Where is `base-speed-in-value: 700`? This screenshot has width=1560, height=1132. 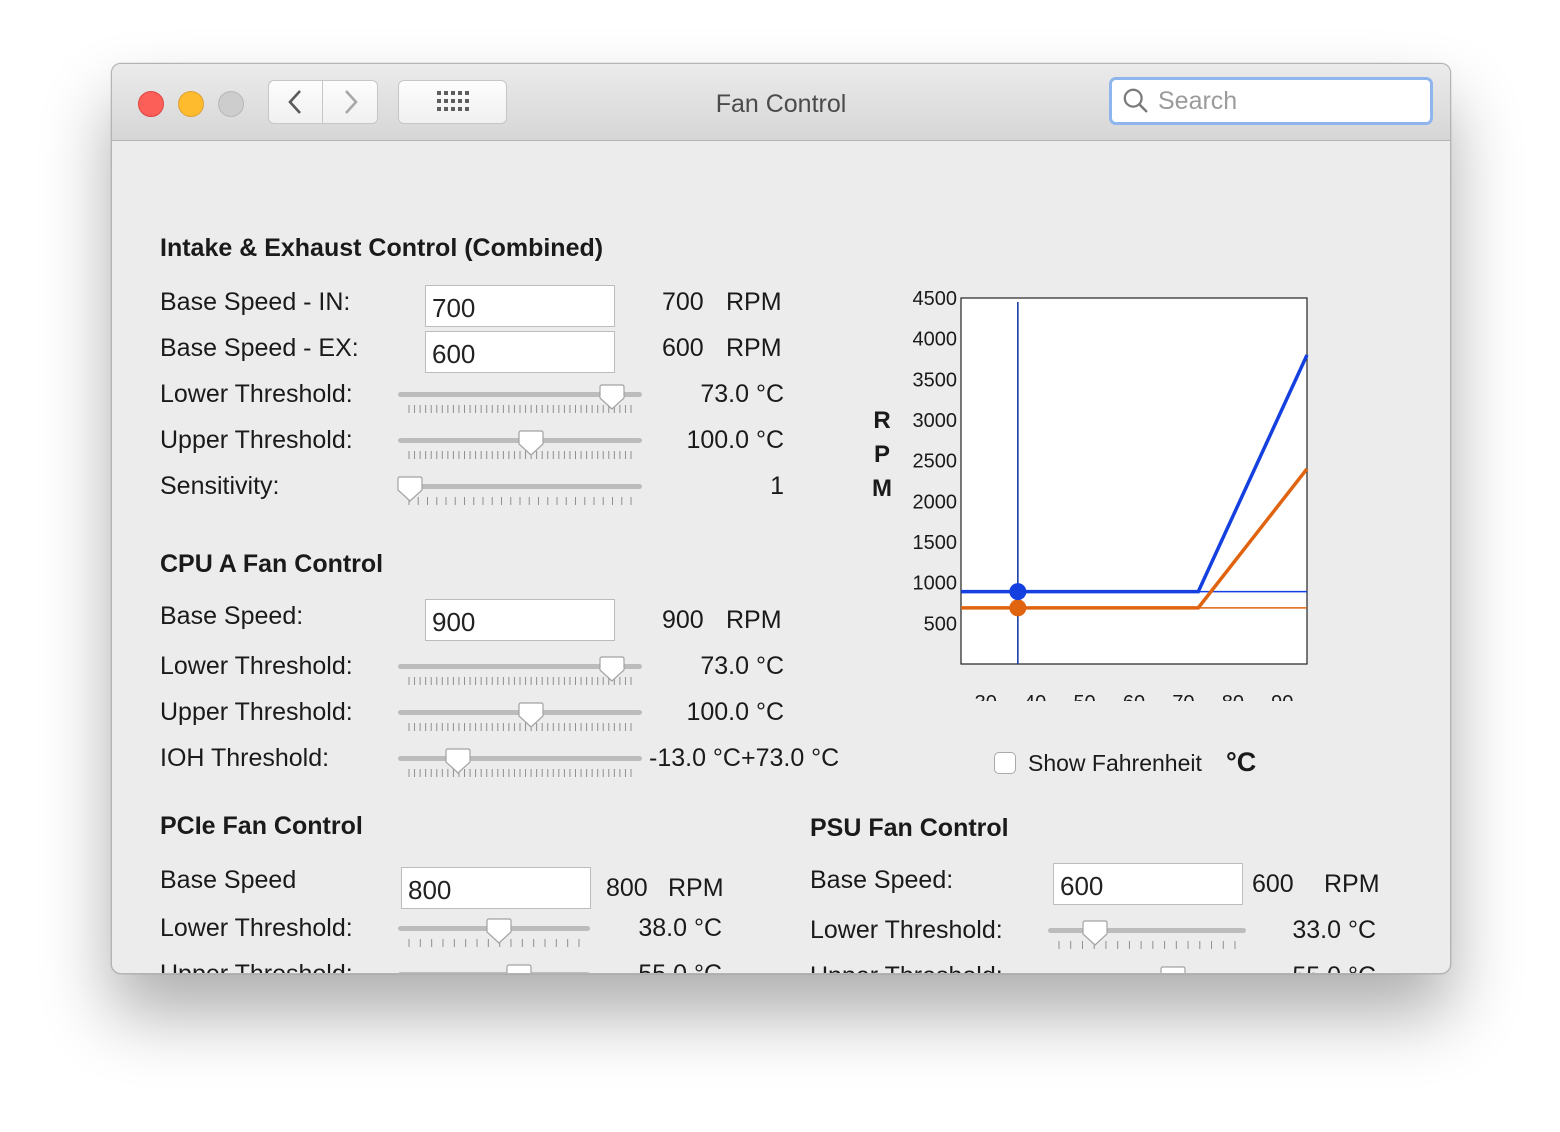
base-speed-in-value: 700 is located at coordinates (683, 302).